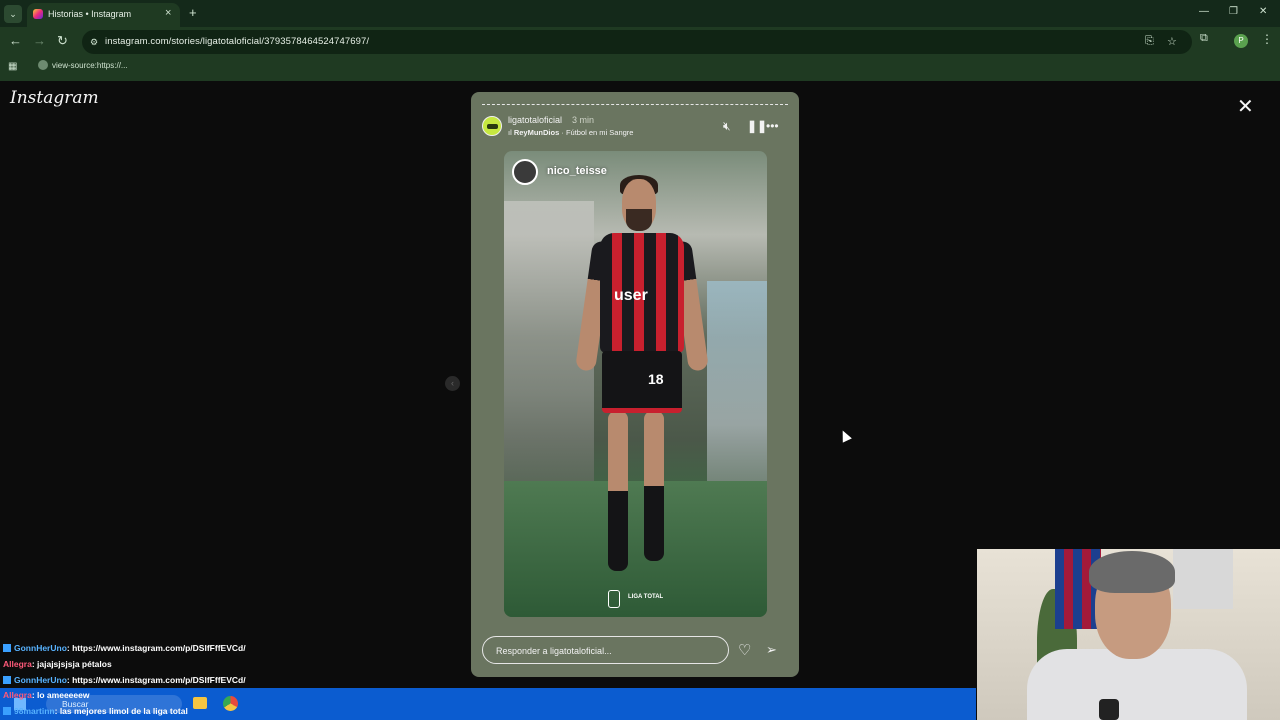  I want to click on jersey-number: 18, so click(656, 379).